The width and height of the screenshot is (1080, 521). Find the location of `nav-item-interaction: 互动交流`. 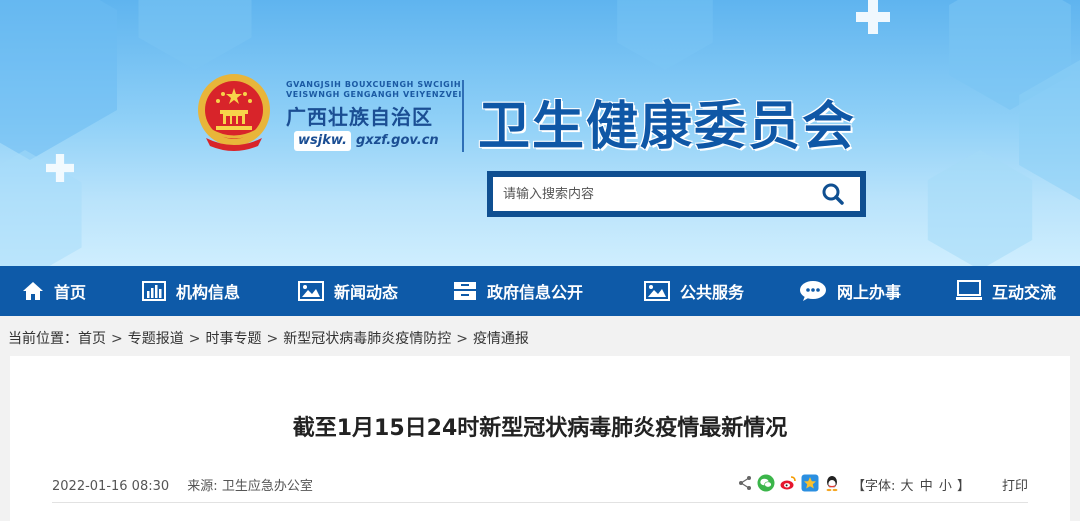

nav-item-interaction: 互动交流 is located at coordinates (1006, 291).